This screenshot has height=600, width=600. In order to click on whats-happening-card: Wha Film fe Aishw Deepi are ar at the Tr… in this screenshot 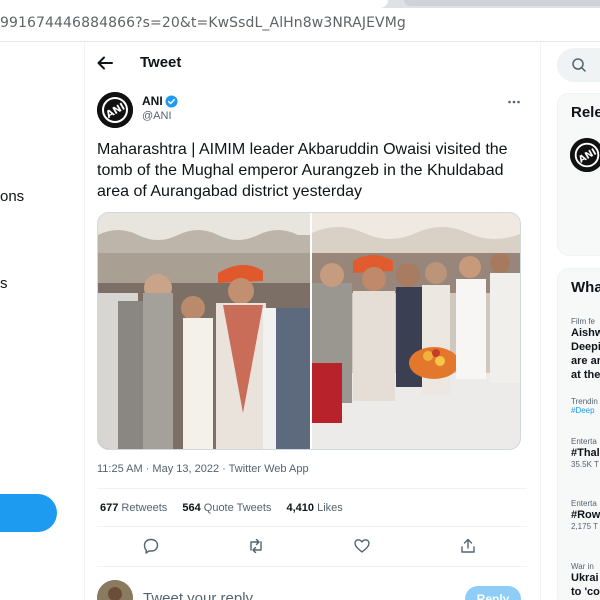, I will do `click(578, 434)`.